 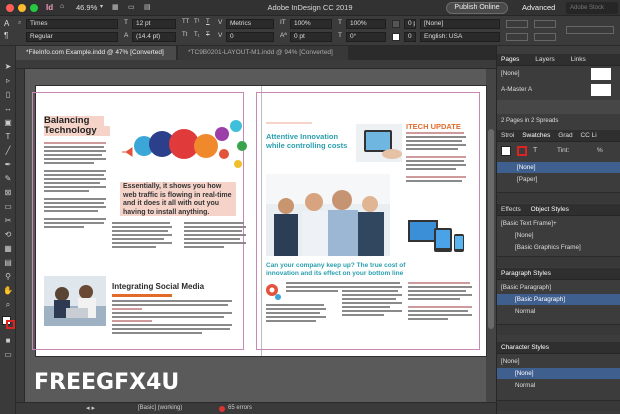 What do you see at coordinates (436, 158) in the screenshot?
I see `itech-body` at bounding box center [436, 158].